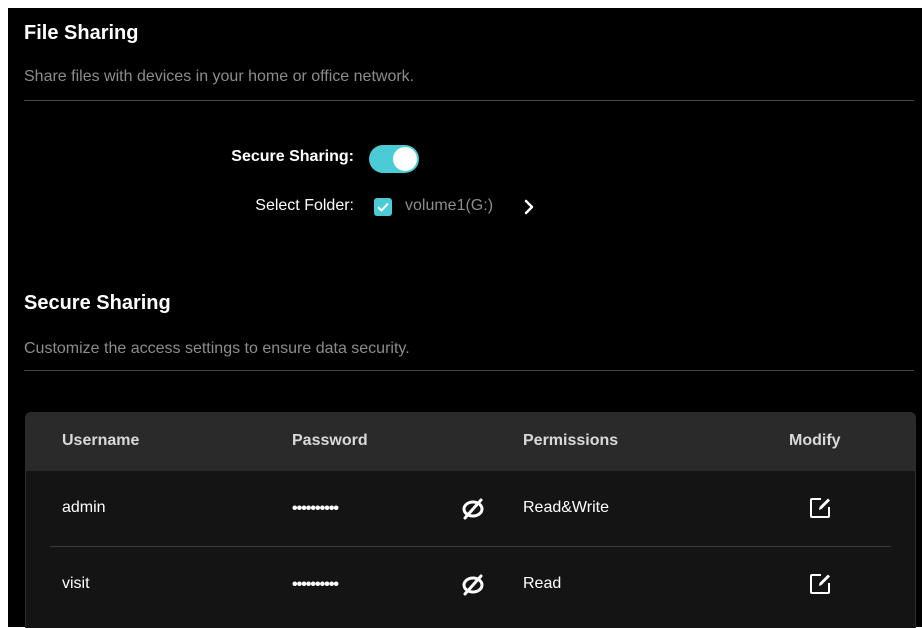 This screenshot has height=628, width=922. I want to click on secure-sharing-toggle, so click(394, 159).